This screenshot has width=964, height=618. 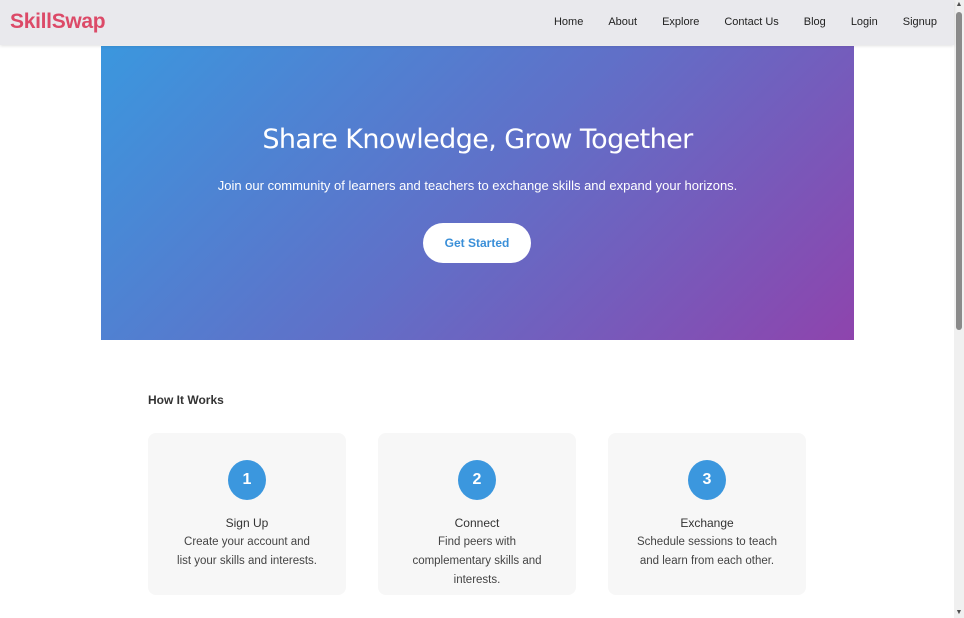 I want to click on nav-link-home: Home, so click(x=568, y=22).